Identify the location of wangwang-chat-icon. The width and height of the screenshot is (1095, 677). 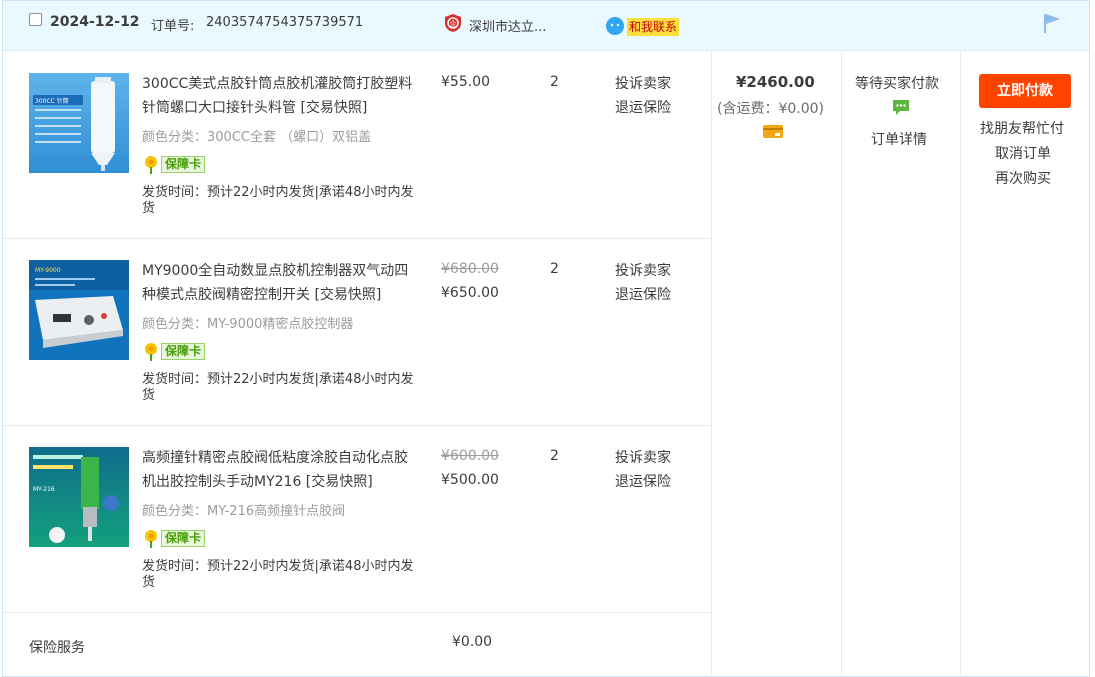
(615, 26).